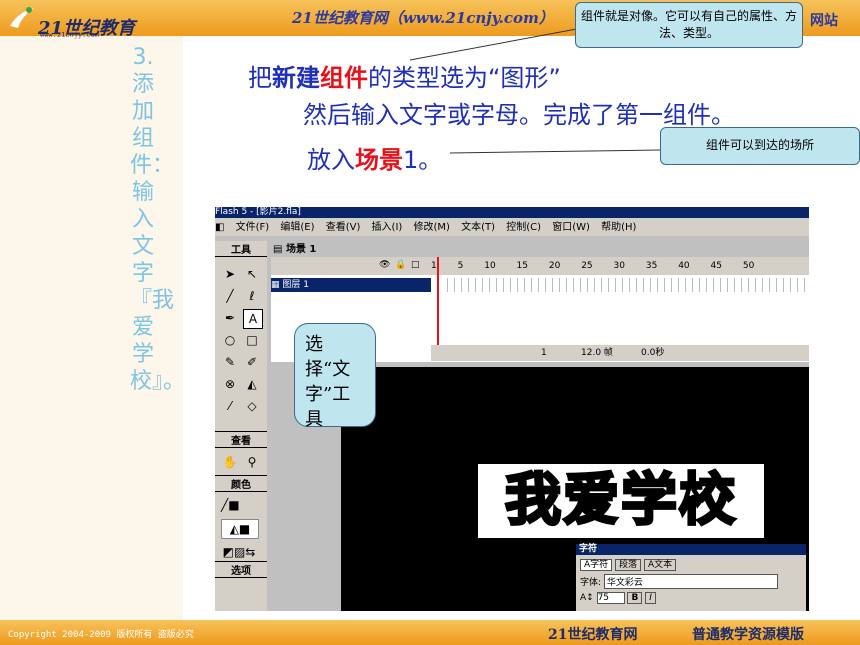 Image resolution: width=860 pixels, height=645 pixels. I want to click on toolbox-options-heading: 选项, so click(241, 569).